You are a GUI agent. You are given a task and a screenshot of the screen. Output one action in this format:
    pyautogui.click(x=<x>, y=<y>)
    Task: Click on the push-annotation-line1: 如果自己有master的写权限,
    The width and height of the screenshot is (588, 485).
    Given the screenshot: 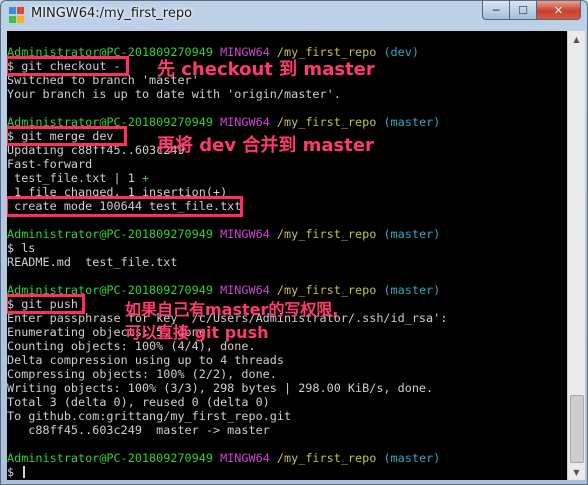 What is the action you would take?
    pyautogui.click(x=232, y=309)
    